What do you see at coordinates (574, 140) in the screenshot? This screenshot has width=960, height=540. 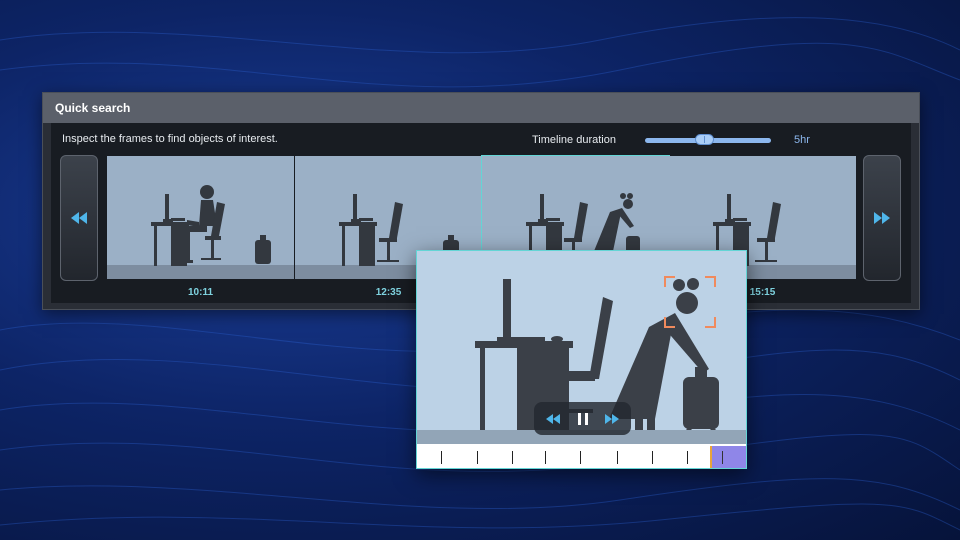 I see `timeline-duration-label: Timeline duration` at bounding box center [574, 140].